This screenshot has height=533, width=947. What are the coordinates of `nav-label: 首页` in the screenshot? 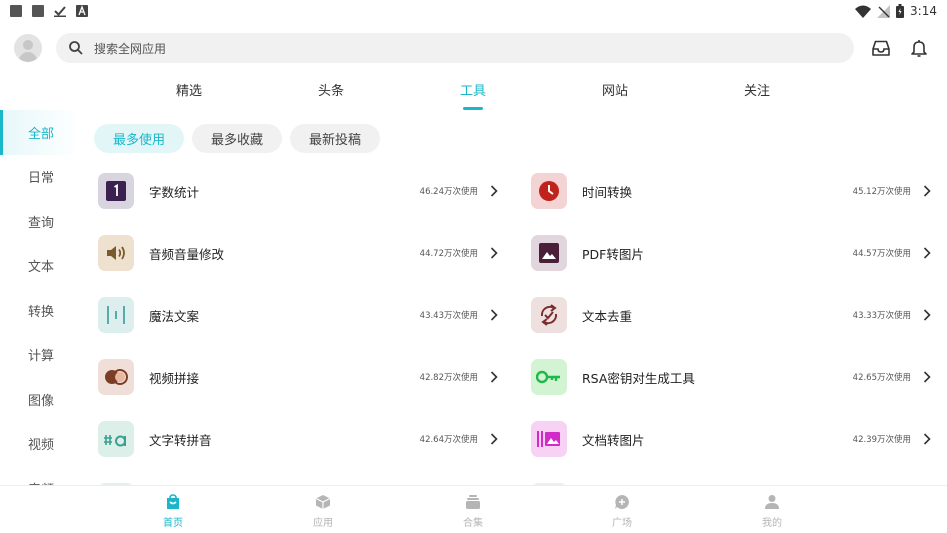 It's located at (173, 523).